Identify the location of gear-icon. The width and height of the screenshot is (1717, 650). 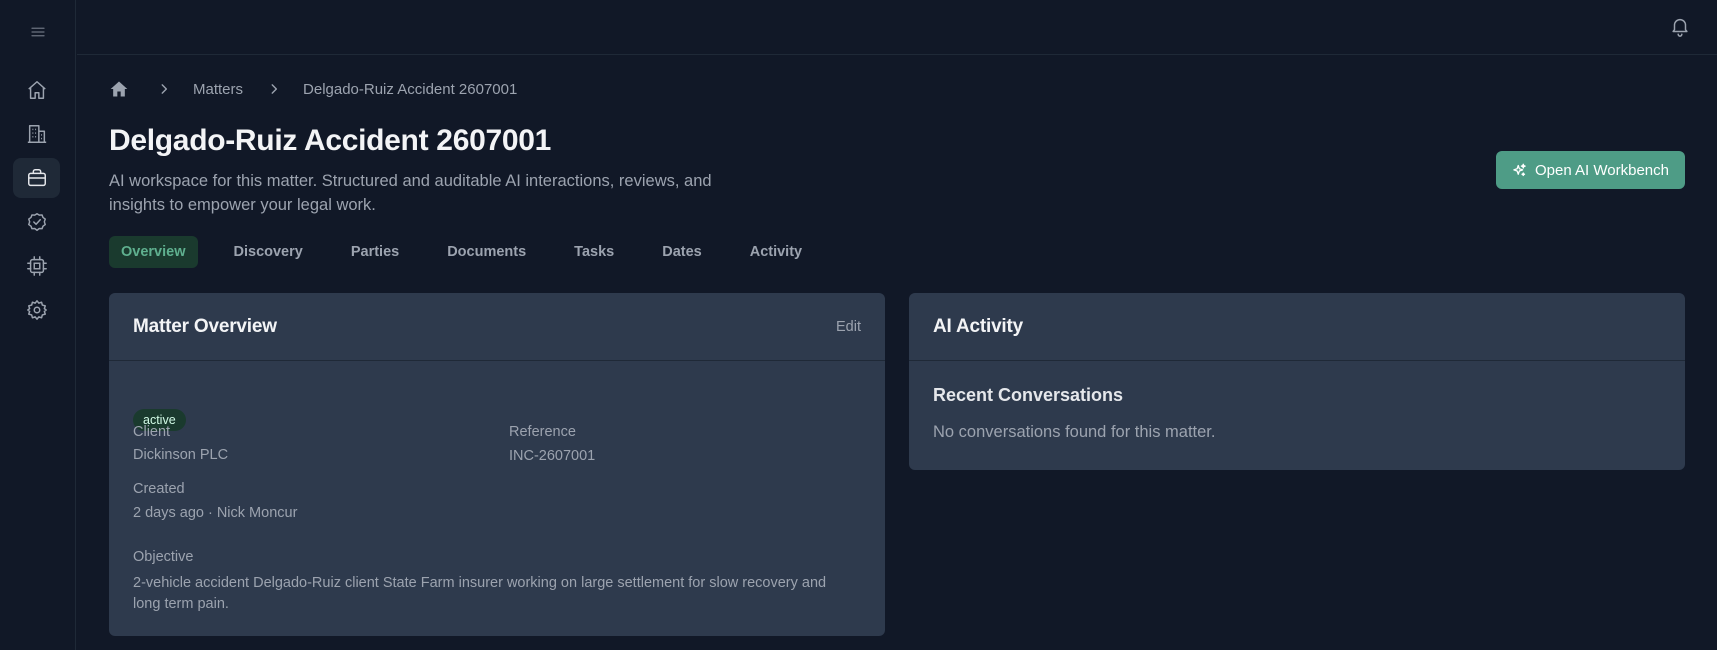
(36, 310).